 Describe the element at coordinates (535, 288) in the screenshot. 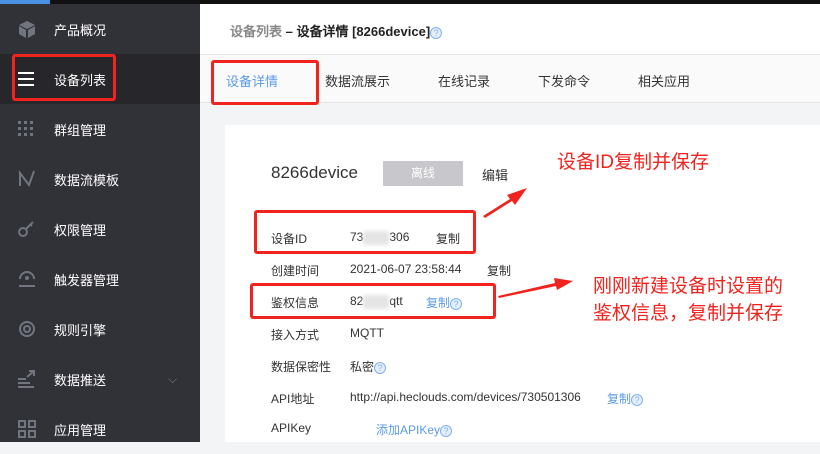

I see `arrow-auth-info` at that location.